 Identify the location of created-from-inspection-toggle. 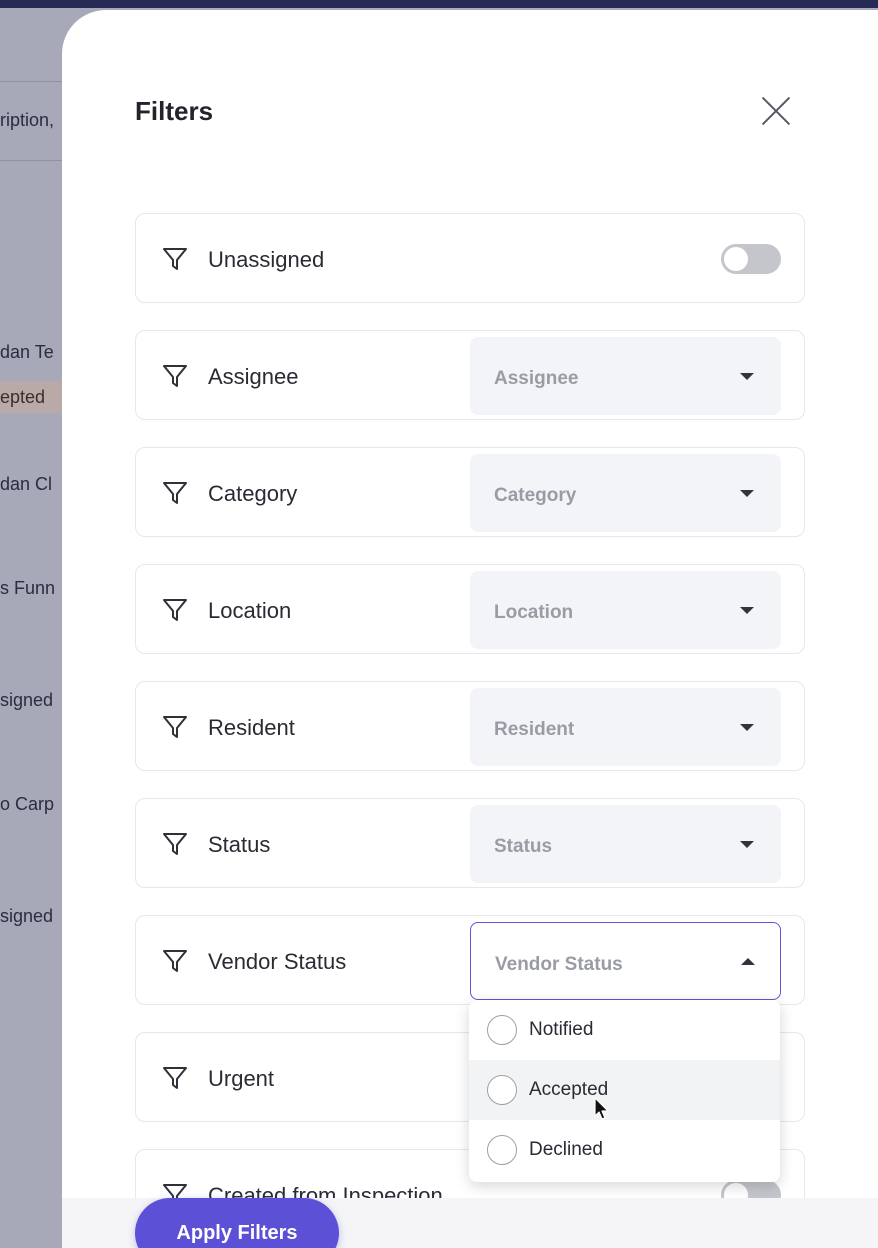
(751, 1189).